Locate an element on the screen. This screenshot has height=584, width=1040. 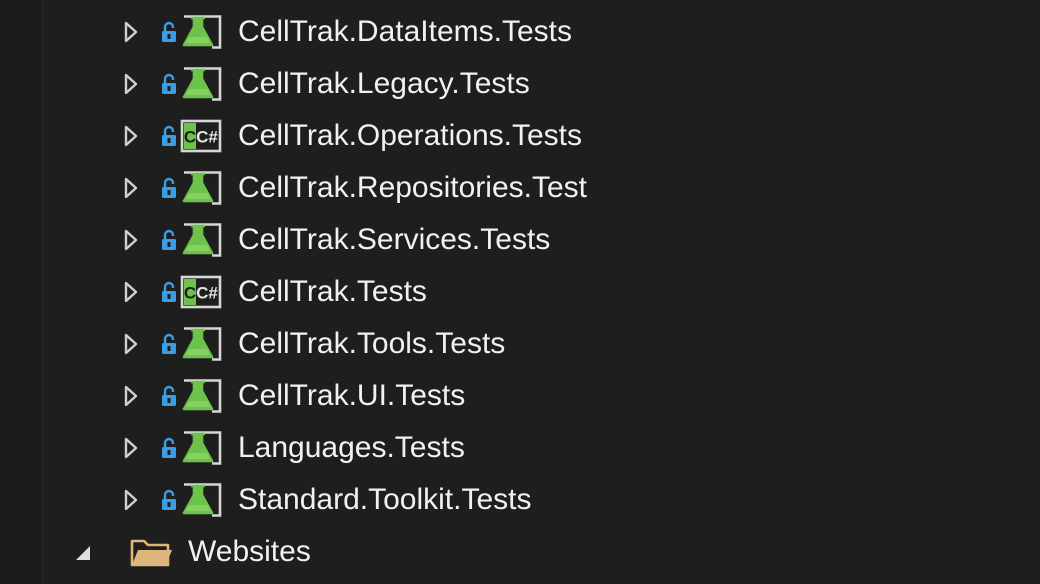
tree-item-project: Languages.Tests is located at coordinates (520, 448).